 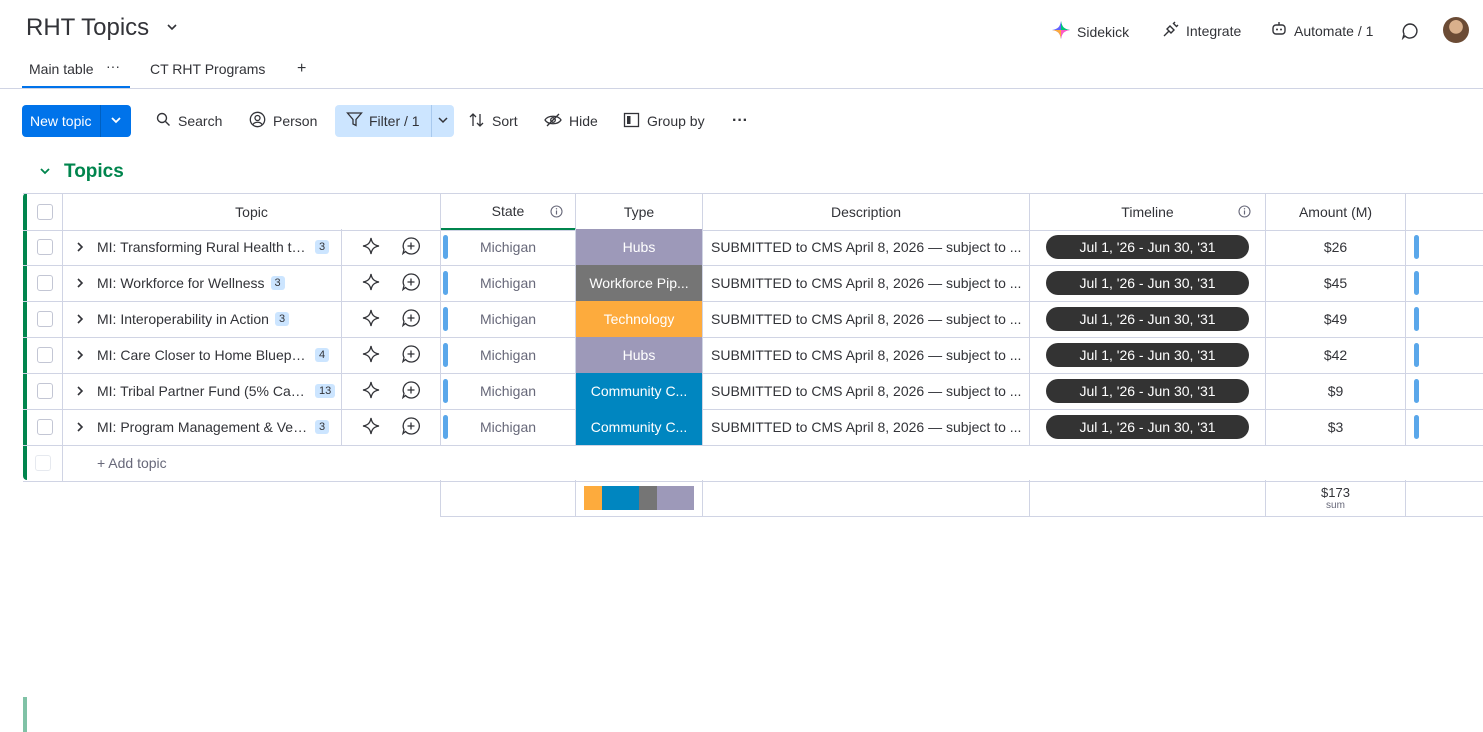 I want to click on tab-ct-rht-programs: CT RHT Programs, so click(x=207, y=69).